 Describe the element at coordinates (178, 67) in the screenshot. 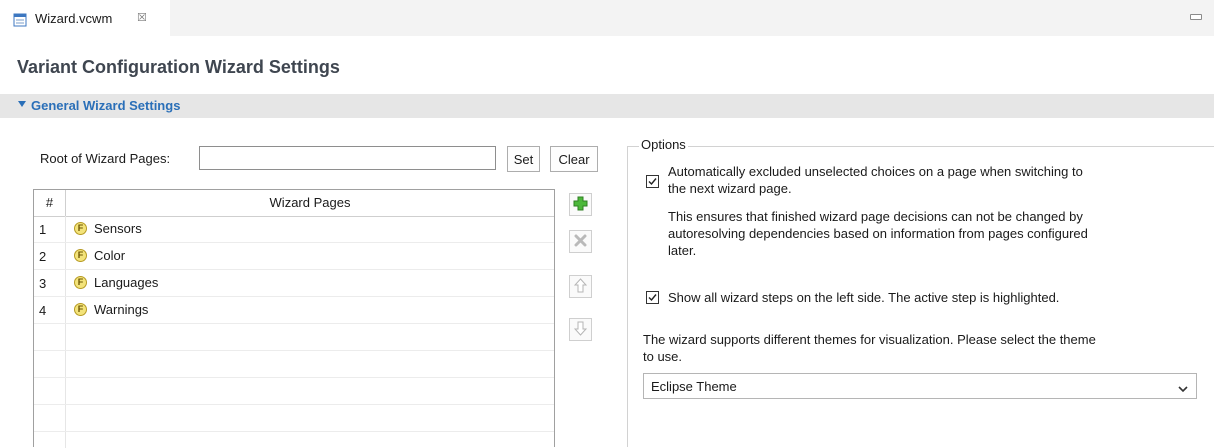

I see `page-title: Variant Configuration Wizard Settings` at that location.